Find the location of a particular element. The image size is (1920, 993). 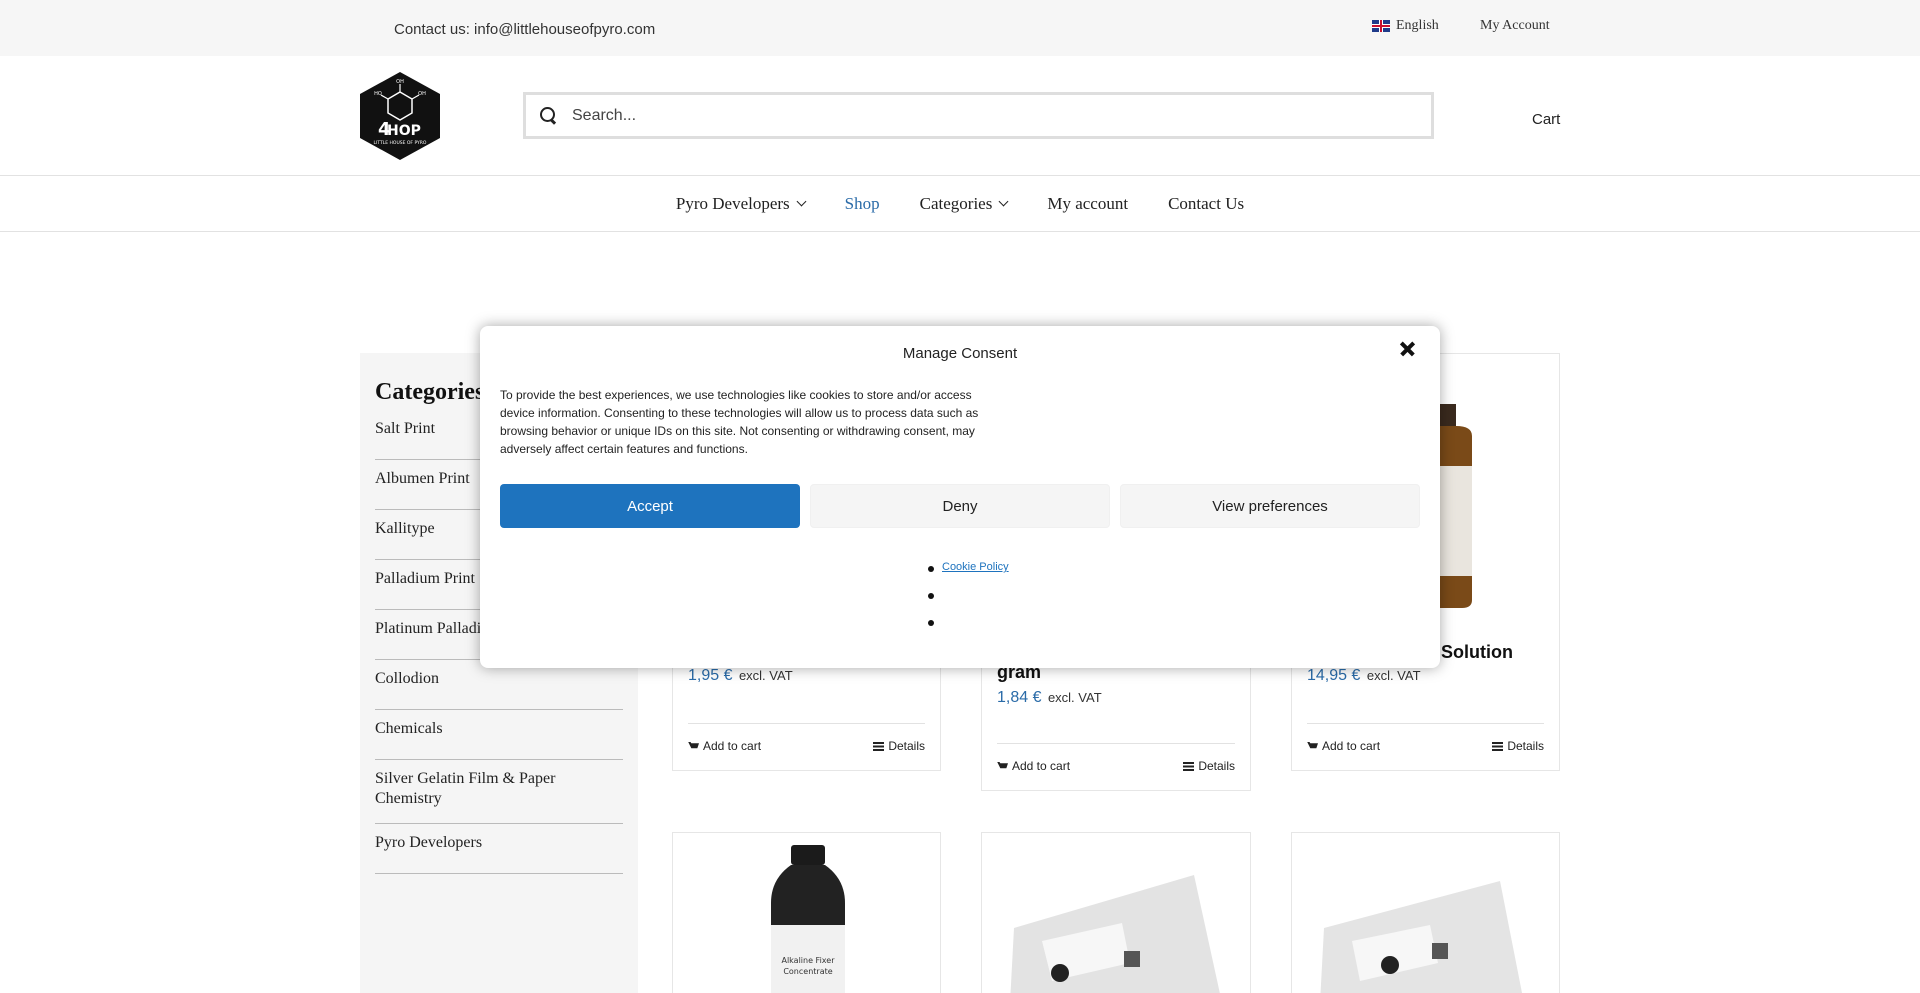

nav-item-contact-us: Contact Us is located at coordinates (1206, 204).